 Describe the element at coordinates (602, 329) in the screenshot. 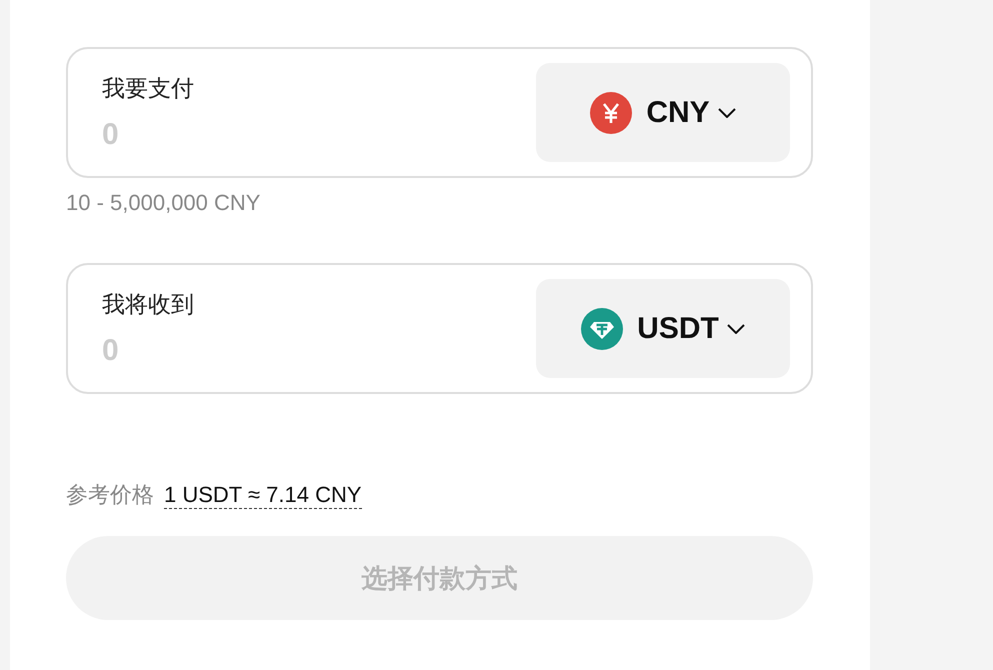

I see `tether-icon` at that location.